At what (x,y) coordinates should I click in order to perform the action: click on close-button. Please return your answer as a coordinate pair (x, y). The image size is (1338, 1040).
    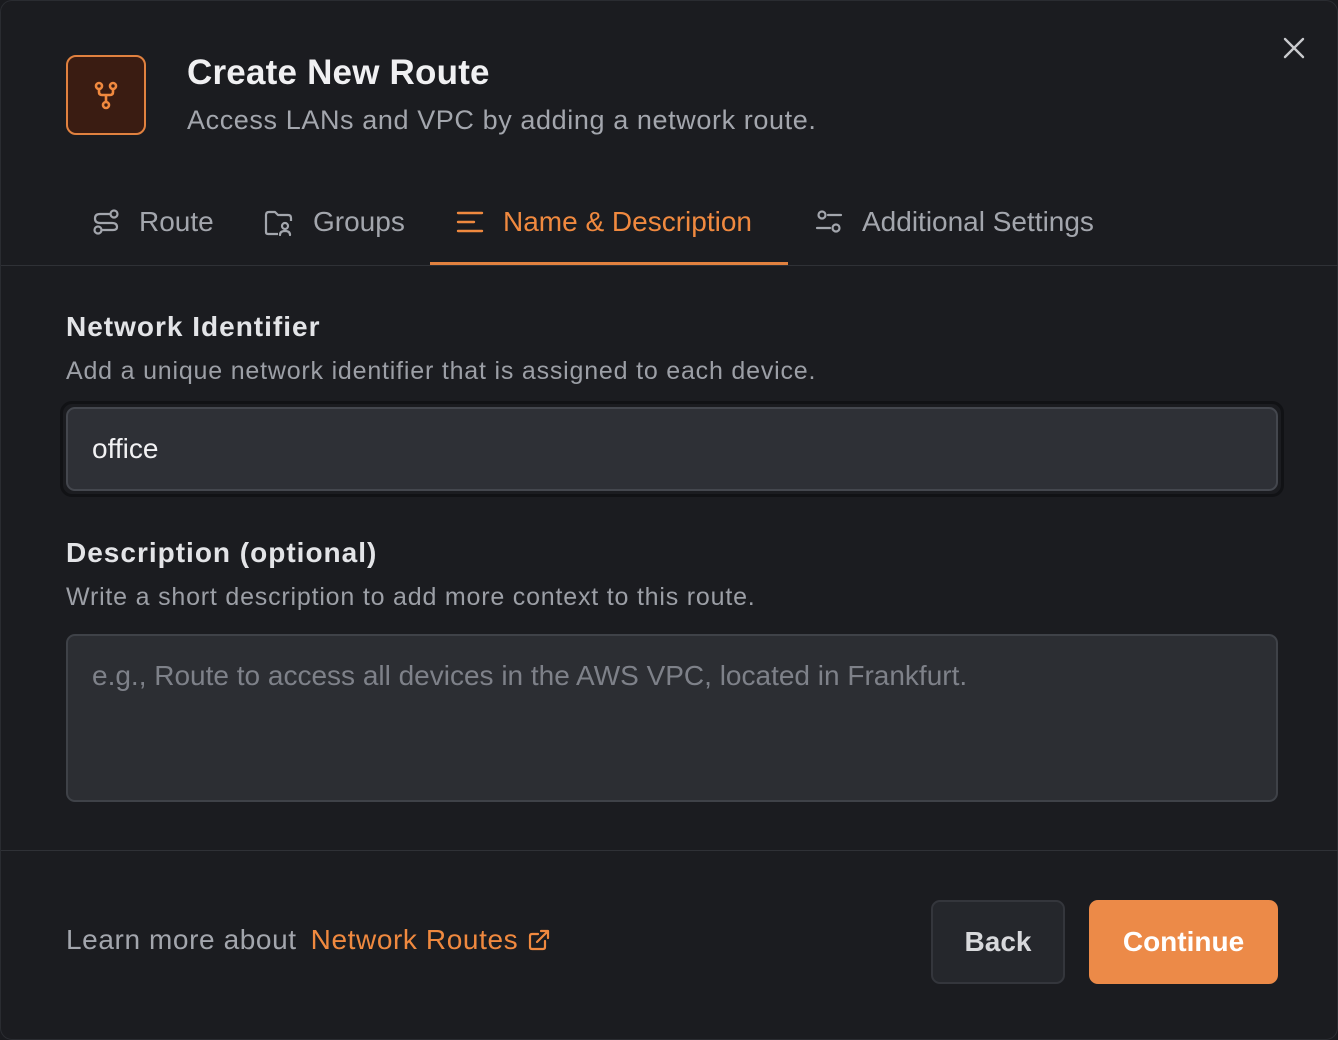
    Looking at the image, I should click on (1294, 48).